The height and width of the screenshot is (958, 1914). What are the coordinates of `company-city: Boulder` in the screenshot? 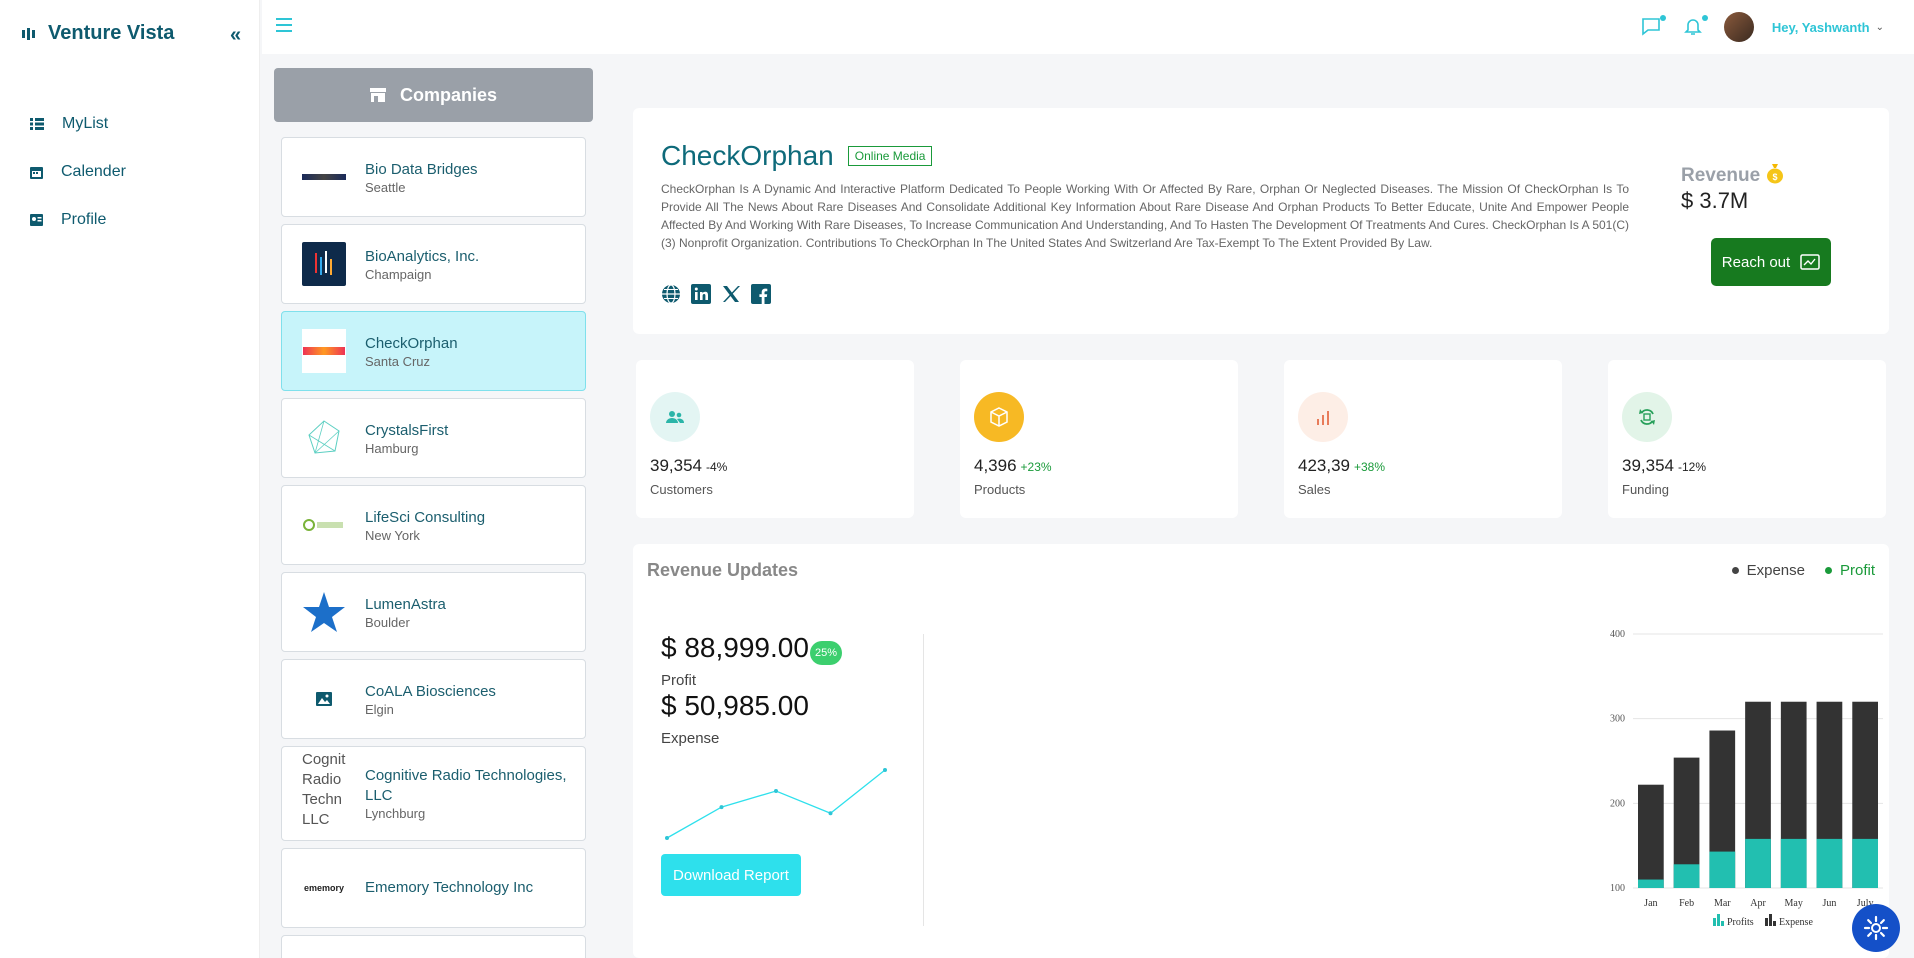 It's located at (387, 622).